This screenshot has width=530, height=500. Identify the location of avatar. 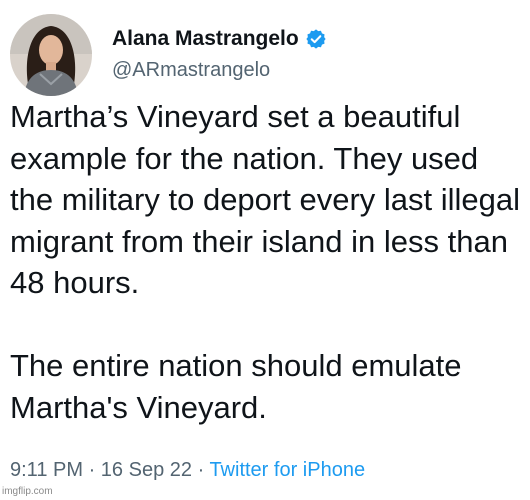
(51, 55).